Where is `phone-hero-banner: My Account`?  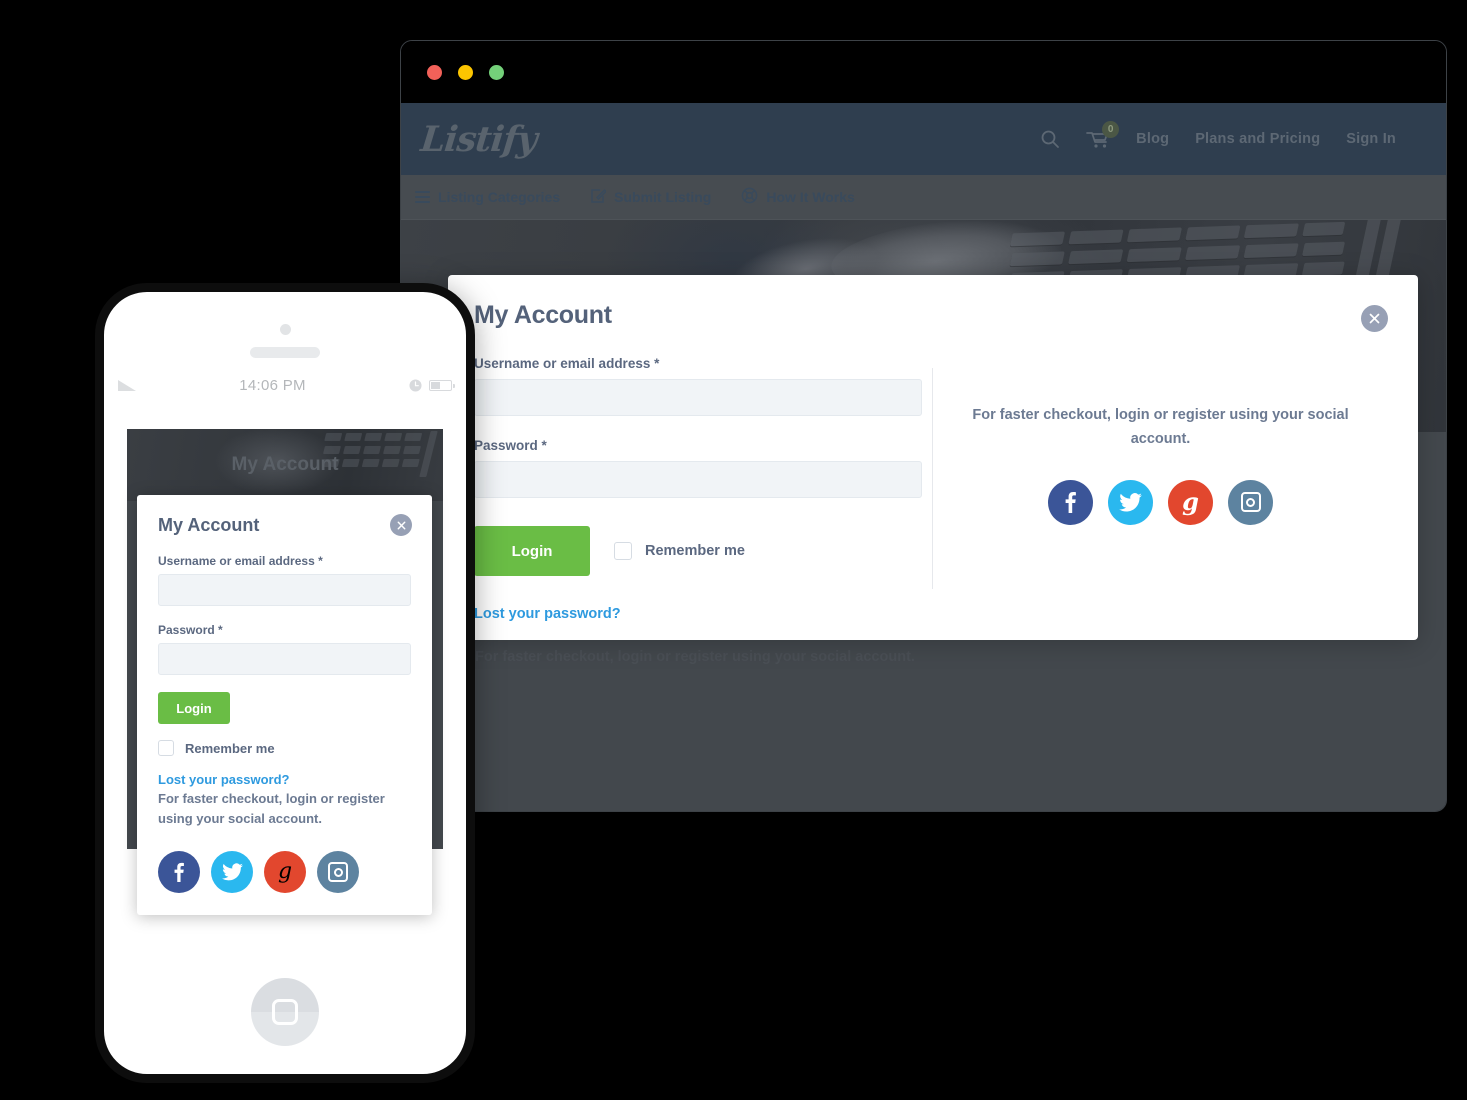 phone-hero-banner: My Account is located at coordinates (285, 465).